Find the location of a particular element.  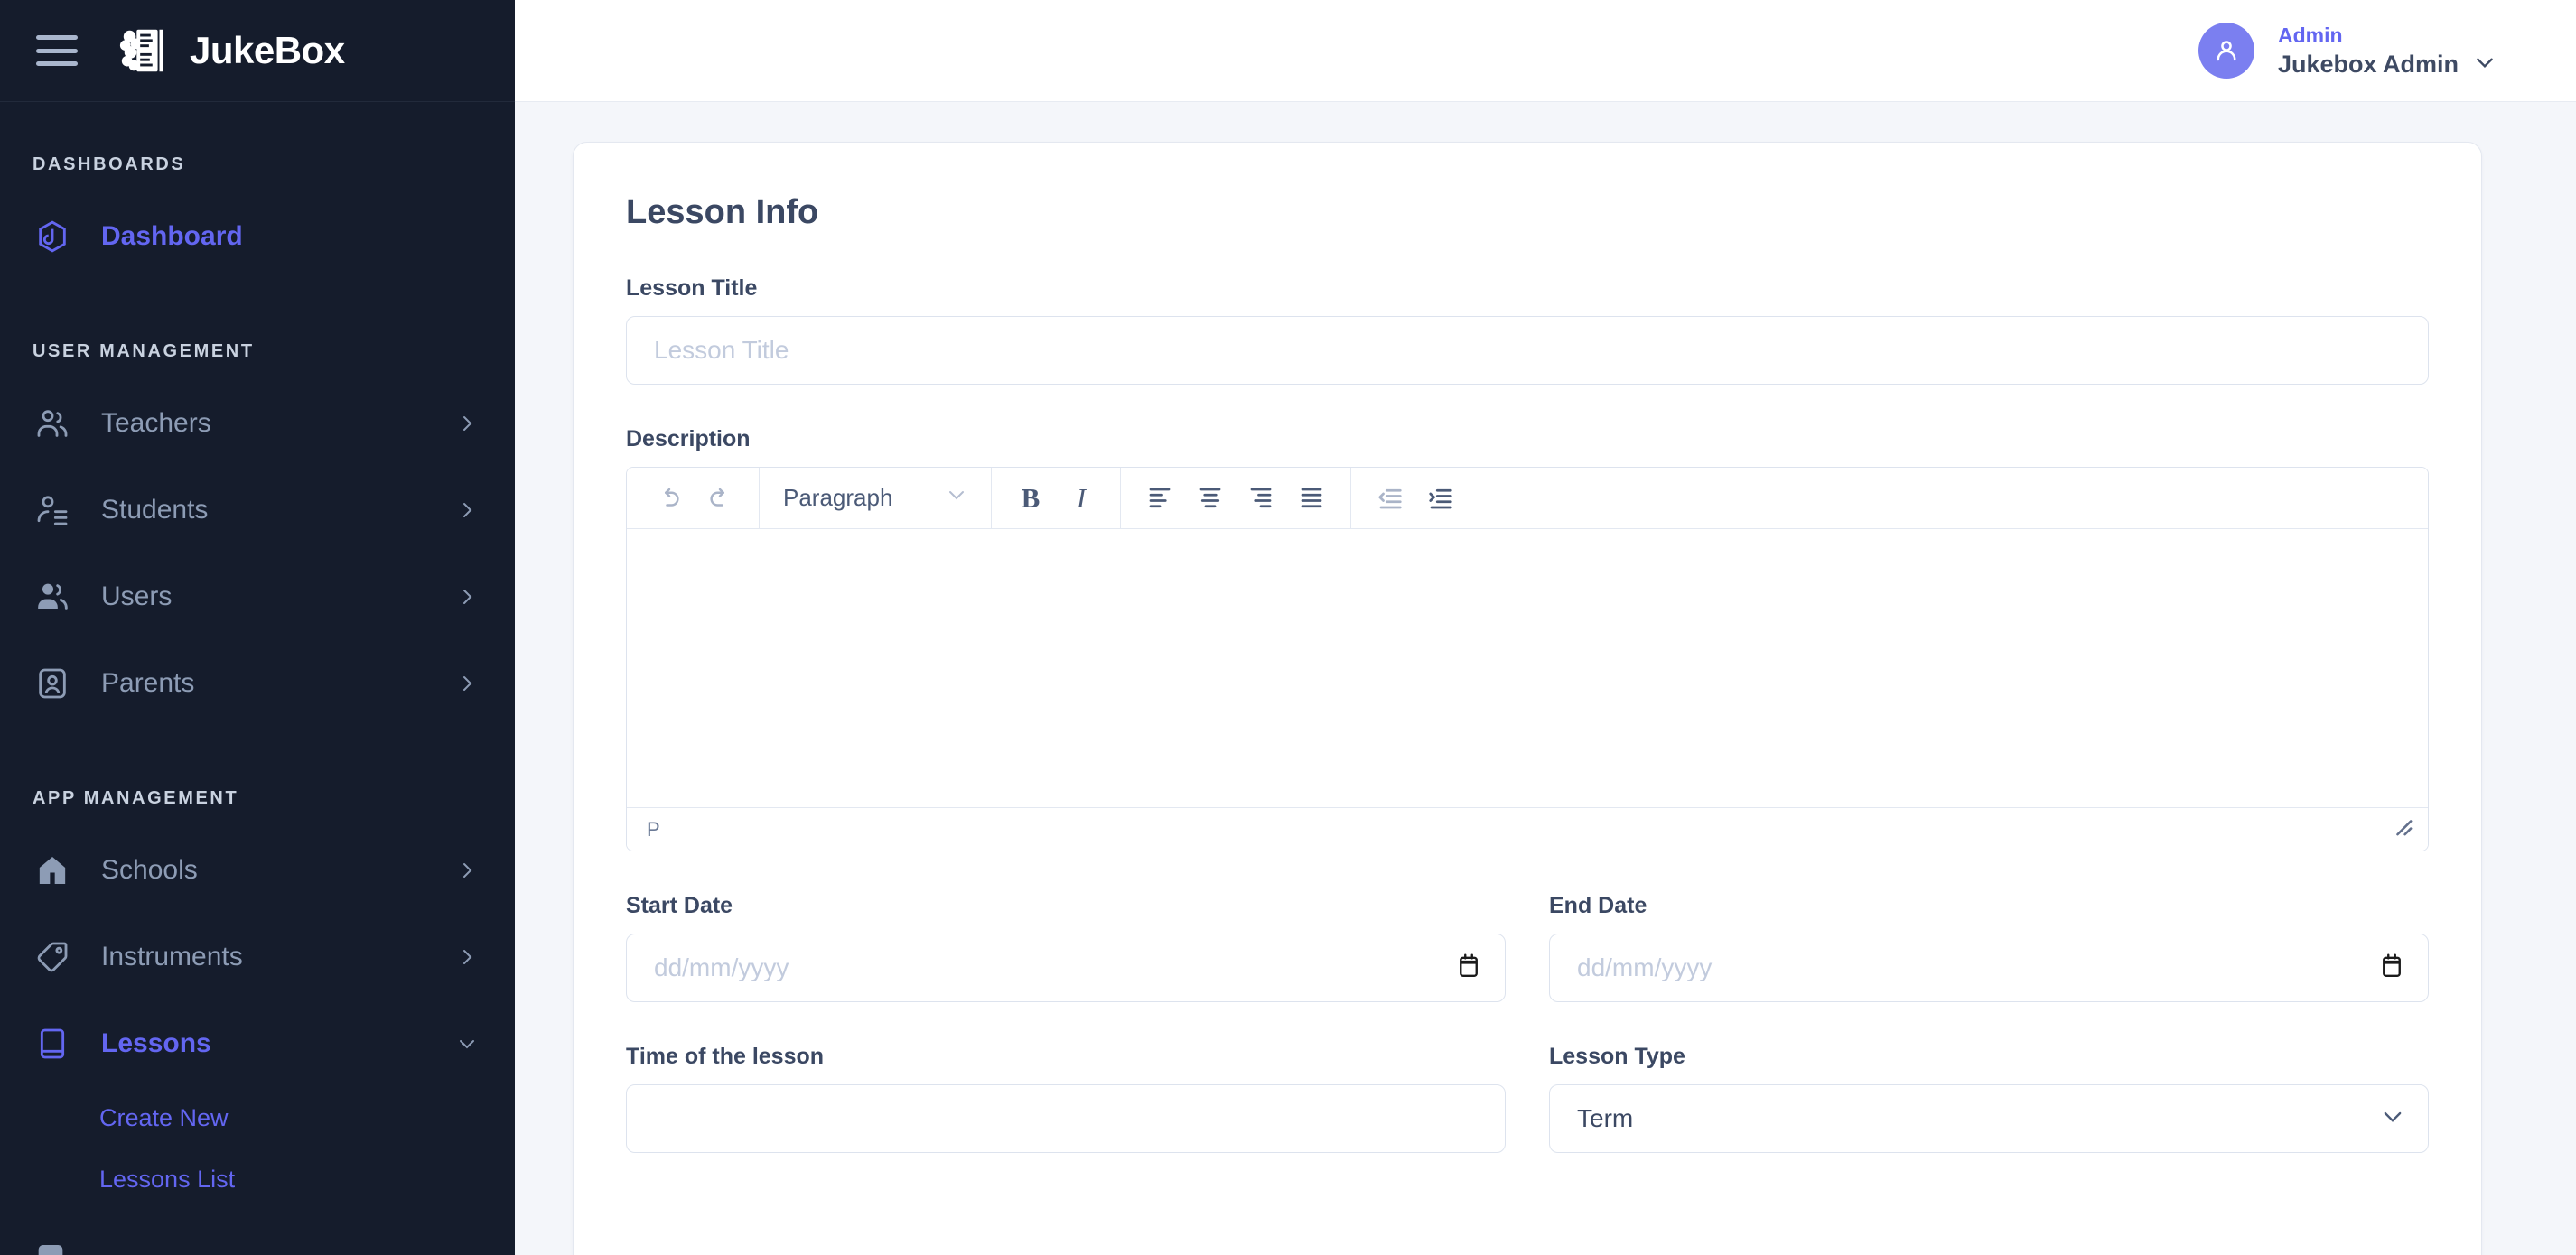

book-icon is located at coordinates (52, 1044).